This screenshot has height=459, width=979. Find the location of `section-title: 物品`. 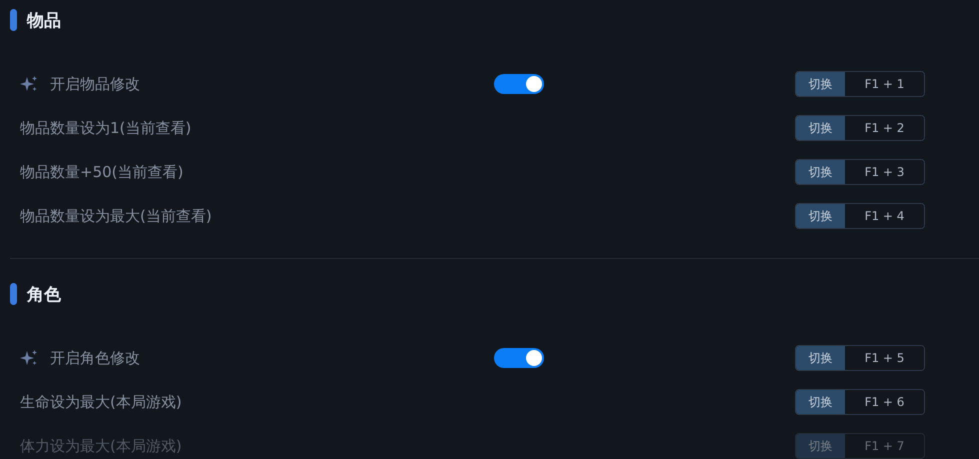

section-title: 物品 is located at coordinates (44, 21).